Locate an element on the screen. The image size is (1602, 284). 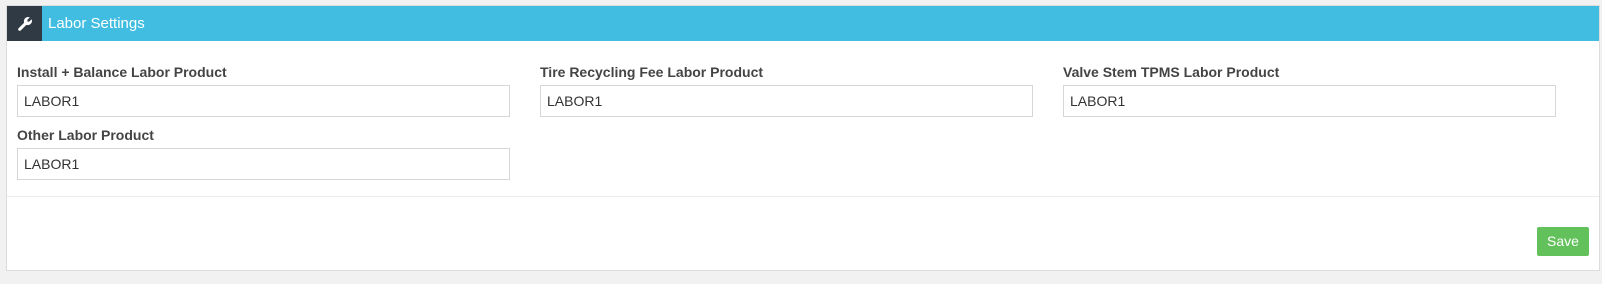
valve-stem-tpms-field: Valve Stem TPMS Labor Product is located at coordinates (1309, 90).